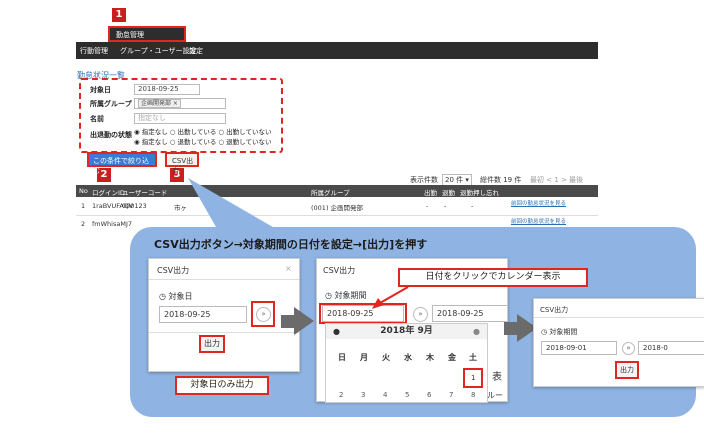 The width and height of the screenshot is (704, 440). I want to click on filter-search-button: この条件で絞り込む, so click(122, 163).